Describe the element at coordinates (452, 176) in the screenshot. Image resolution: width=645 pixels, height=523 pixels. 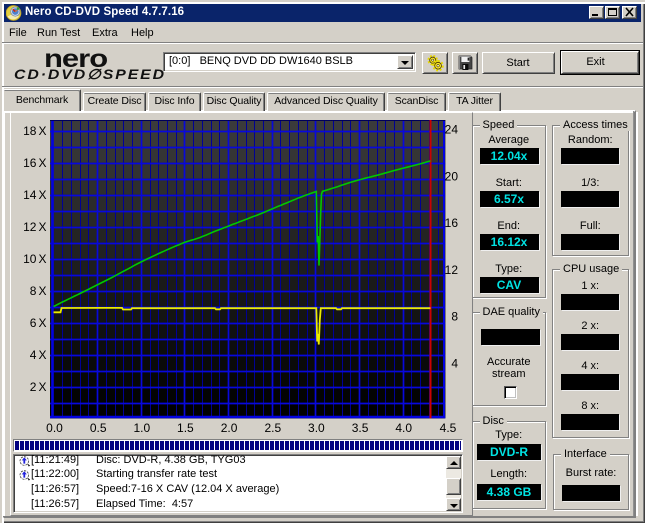
I see `svg-text: 20` at that location.